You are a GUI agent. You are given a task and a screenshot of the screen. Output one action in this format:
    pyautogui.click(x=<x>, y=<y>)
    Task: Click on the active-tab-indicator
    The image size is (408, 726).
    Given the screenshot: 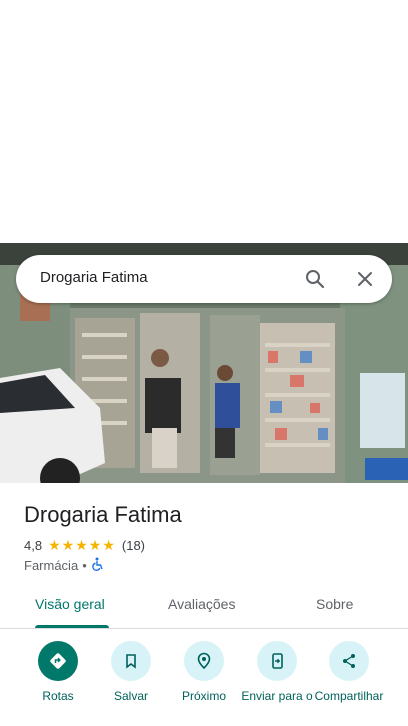 What is the action you would take?
    pyautogui.click(x=72, y=626)
    